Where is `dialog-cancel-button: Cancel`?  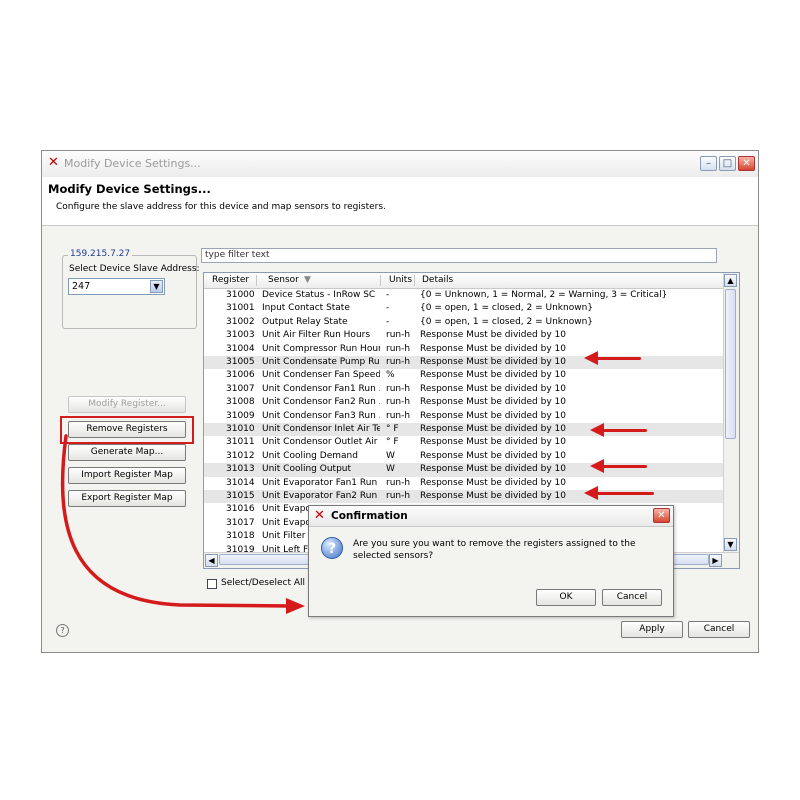
dialog-cancel-button: Cancel is located at coordinates (632, 597).